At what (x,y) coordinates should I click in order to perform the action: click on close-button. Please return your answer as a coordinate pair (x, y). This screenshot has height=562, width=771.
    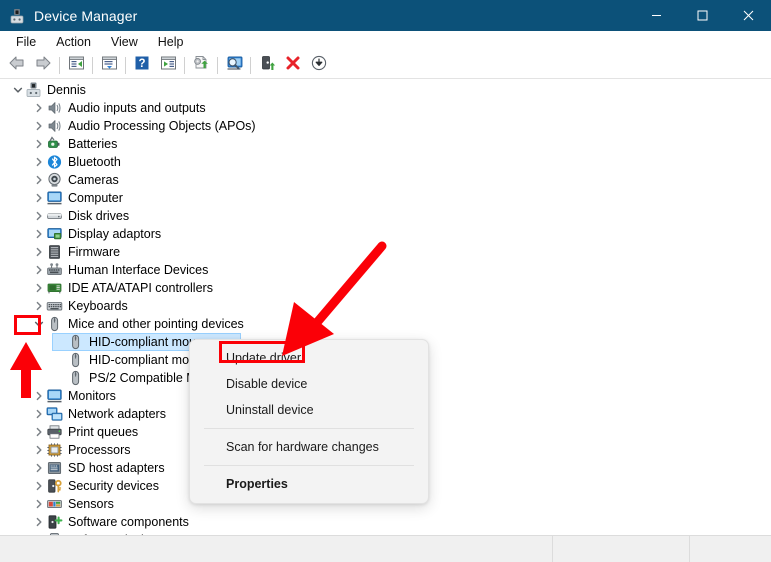
    Looking at the image, I should click on (748, 15).